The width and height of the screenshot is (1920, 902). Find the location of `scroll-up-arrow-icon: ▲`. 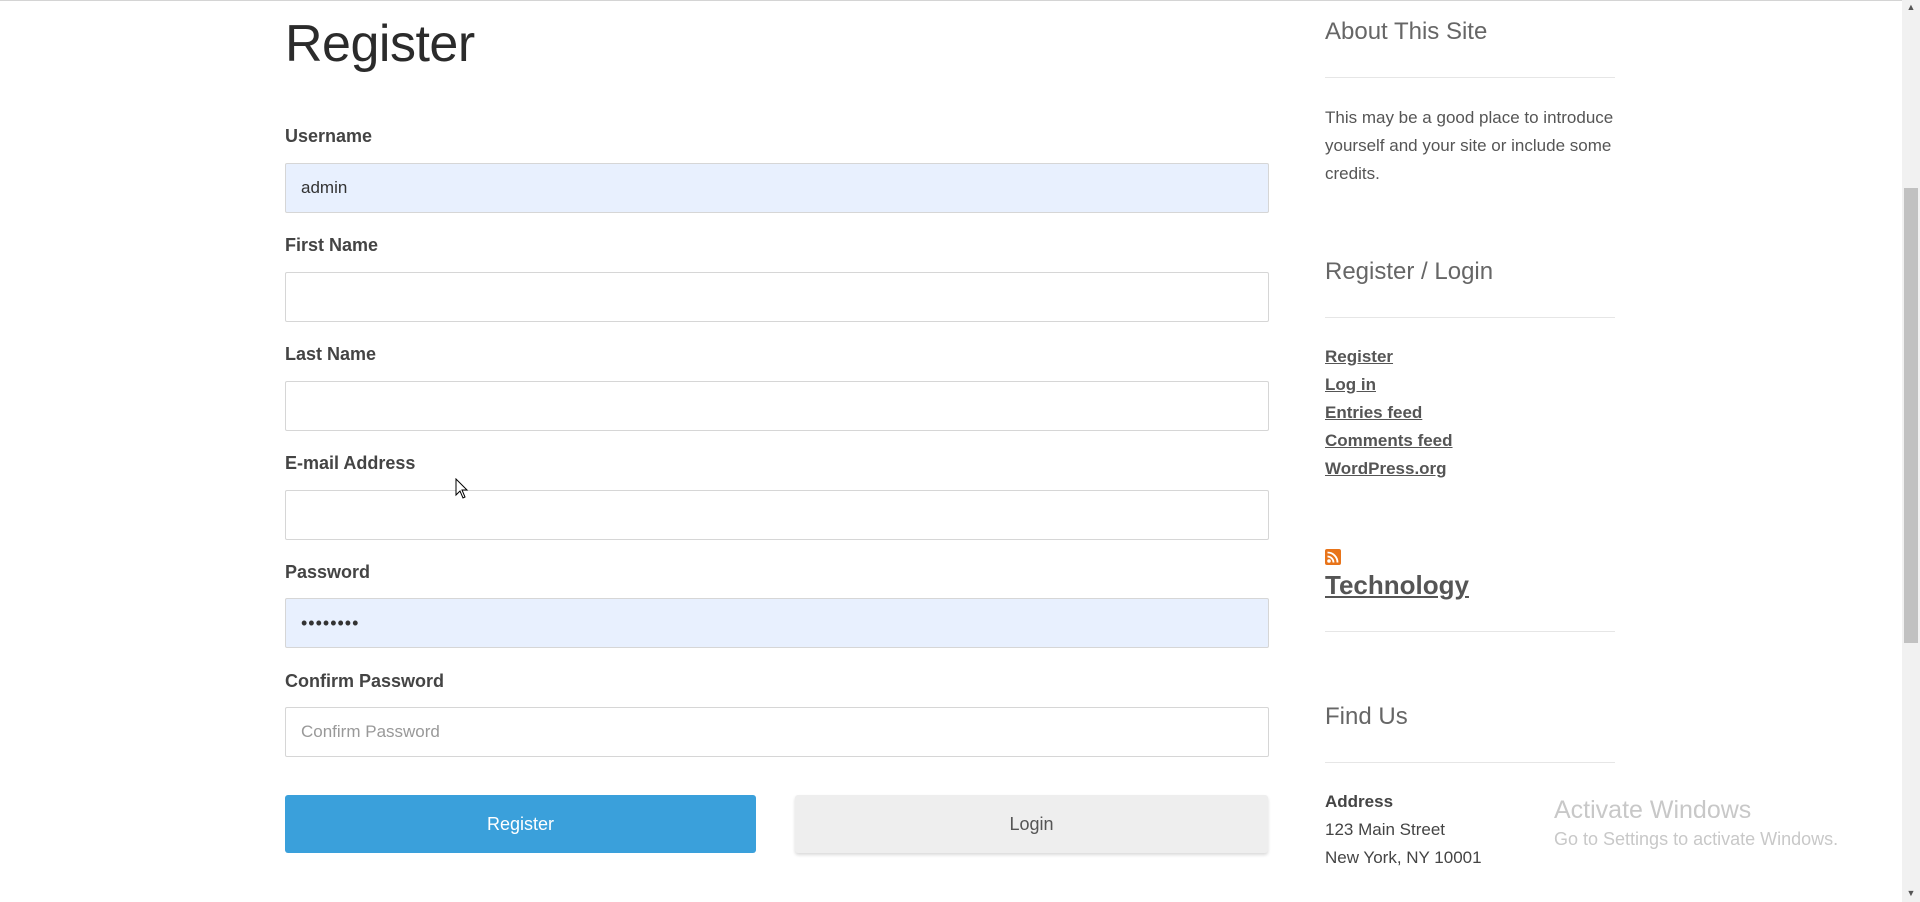

scroll-up-arrow-icon: ▲ is located at coordinates (1911, 7).